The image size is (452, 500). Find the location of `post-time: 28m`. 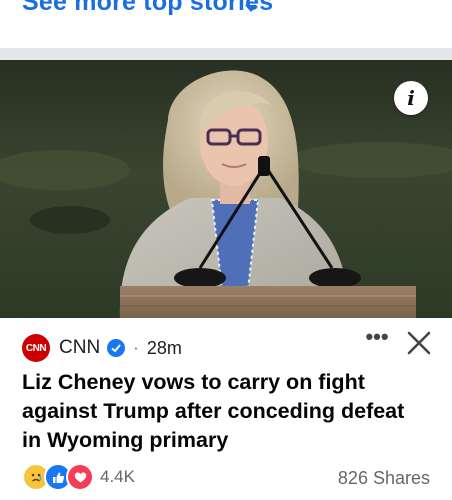

post-time: 28m is located at coordinates (164, 348).